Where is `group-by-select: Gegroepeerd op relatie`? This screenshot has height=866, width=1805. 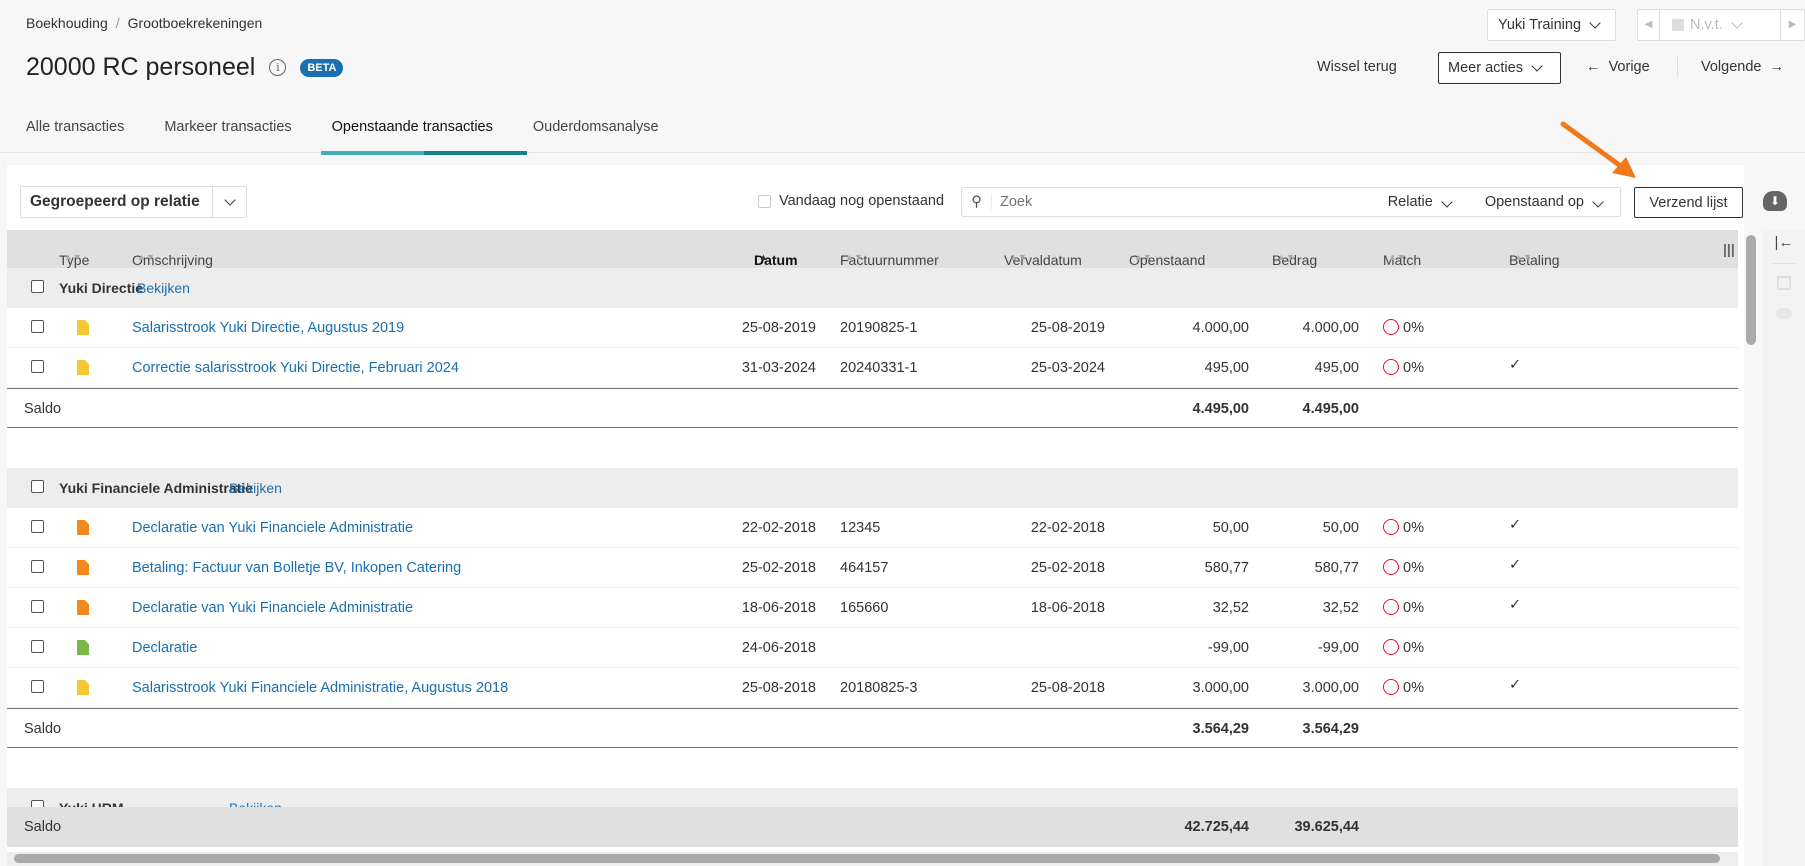
group-by-select: Gegroepeerd op relatie is located at coordinates (133, 202).